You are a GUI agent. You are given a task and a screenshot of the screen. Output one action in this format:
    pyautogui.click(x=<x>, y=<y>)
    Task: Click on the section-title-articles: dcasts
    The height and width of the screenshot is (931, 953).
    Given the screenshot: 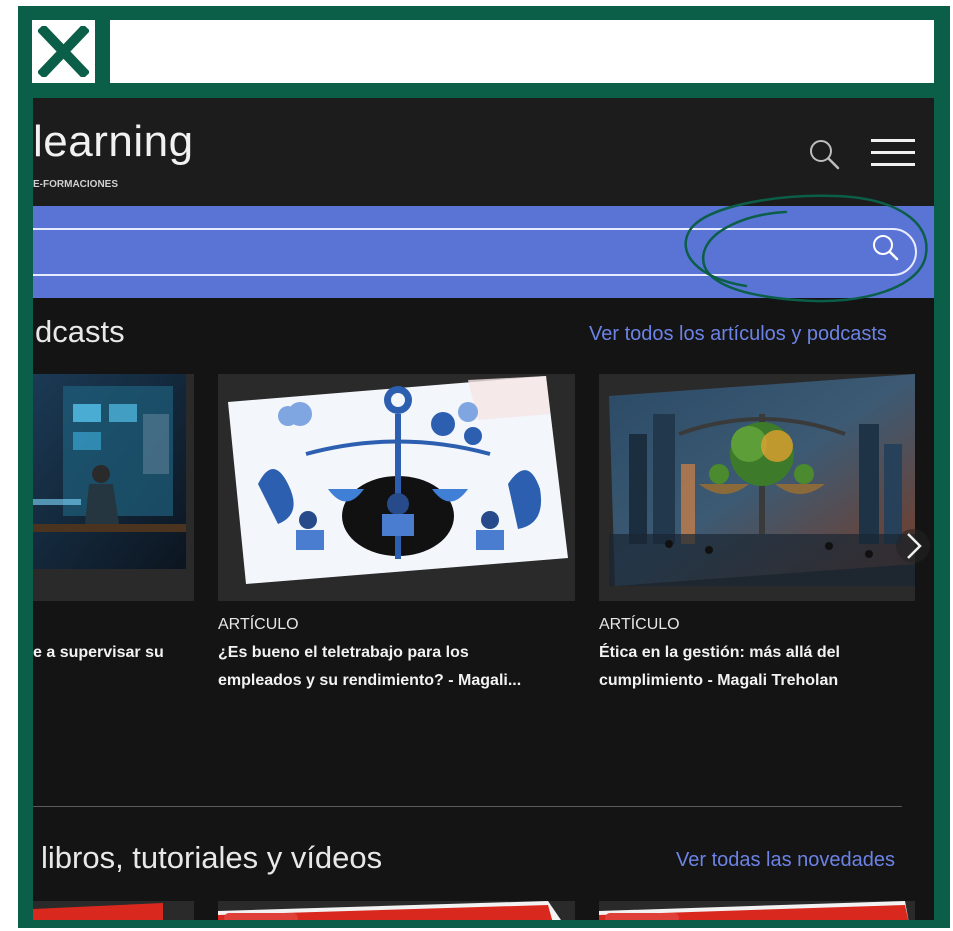 What is the action you would take?
    pyautogui.click(x=80, y=331)
    